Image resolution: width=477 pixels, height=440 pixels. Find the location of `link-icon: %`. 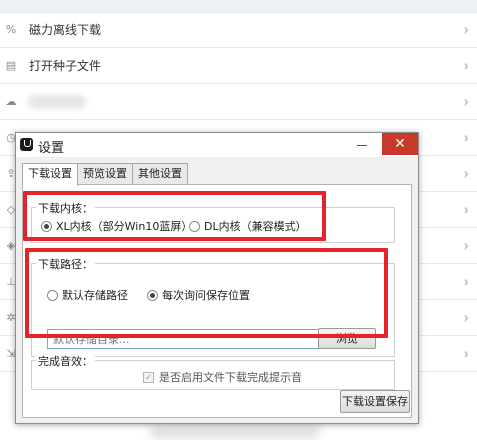

link-icon: % is located at coordinates (11, 29).